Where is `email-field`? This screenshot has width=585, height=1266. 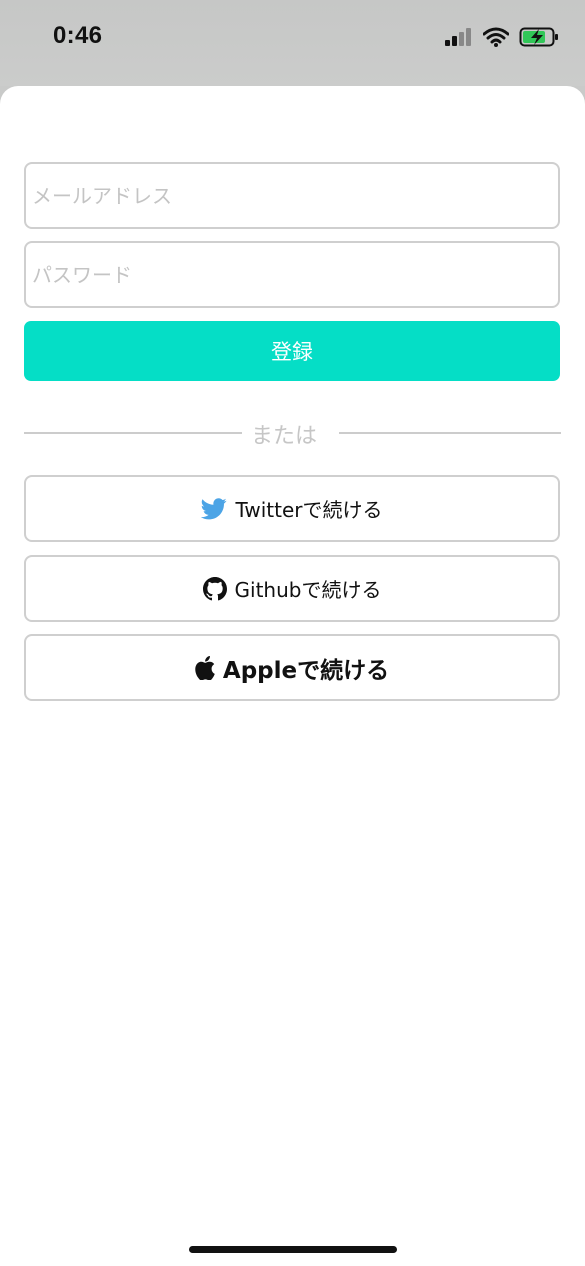 email-field is located at coordinates (292, 195).